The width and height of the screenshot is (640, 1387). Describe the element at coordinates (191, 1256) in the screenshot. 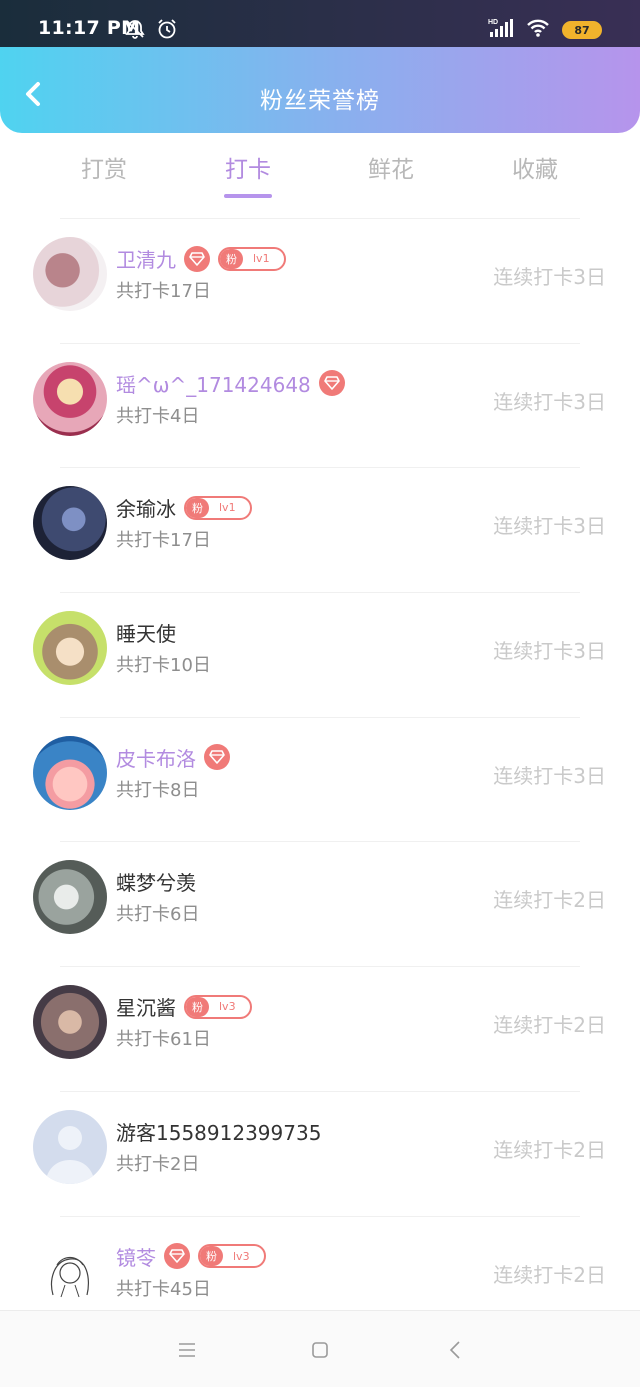

I see `name-line: 镜苓 粉 lv3` at that location.